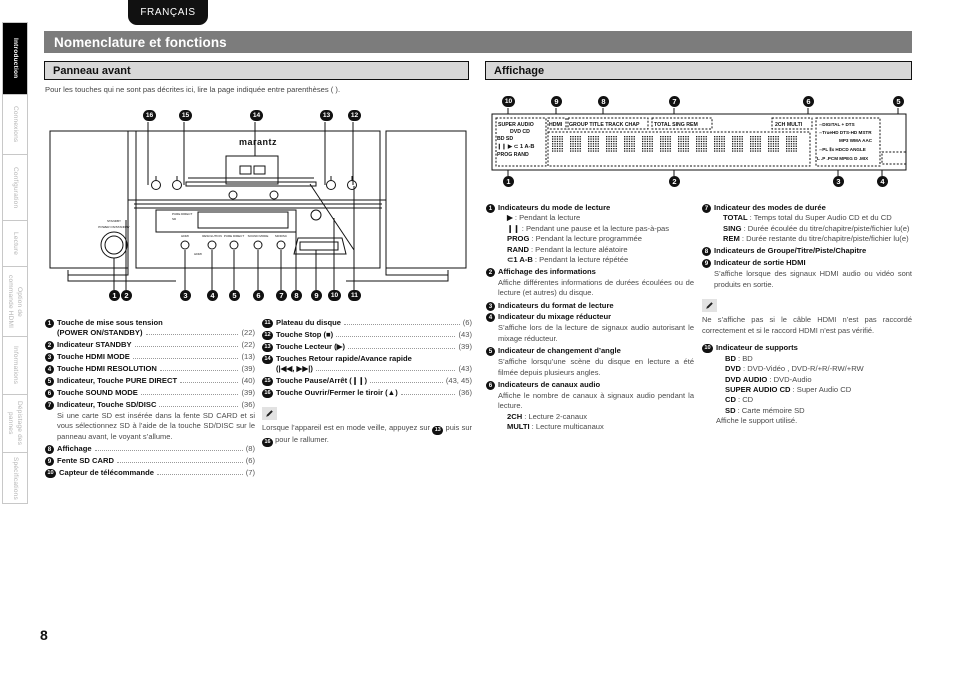 The image size is (954, 675). I want to click on language-tab: FRANÇAIS, so click(168, 12).